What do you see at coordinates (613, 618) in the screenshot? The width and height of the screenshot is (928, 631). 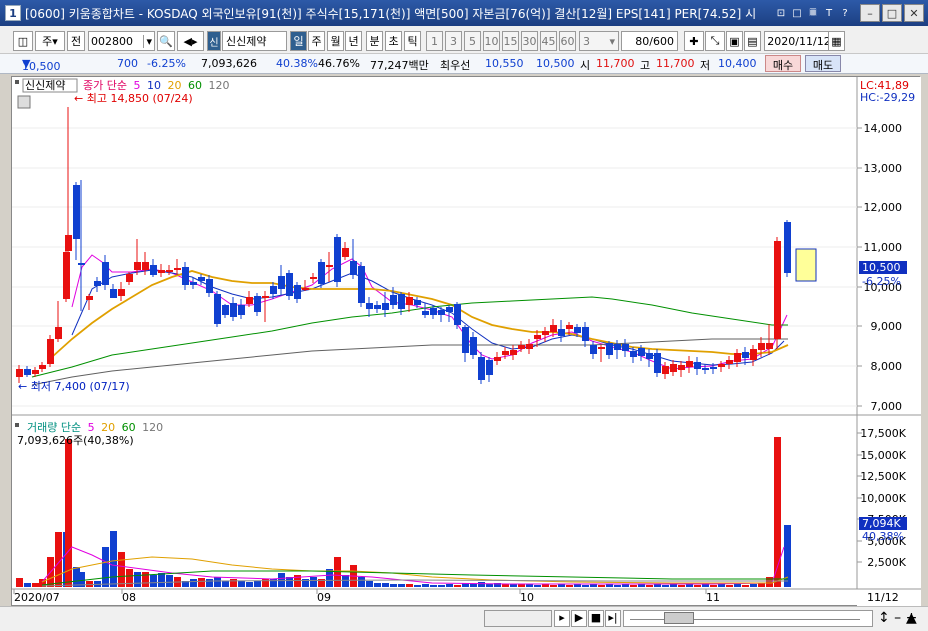 I see `end-icon: ▸|` at bounding box center [613, 618].